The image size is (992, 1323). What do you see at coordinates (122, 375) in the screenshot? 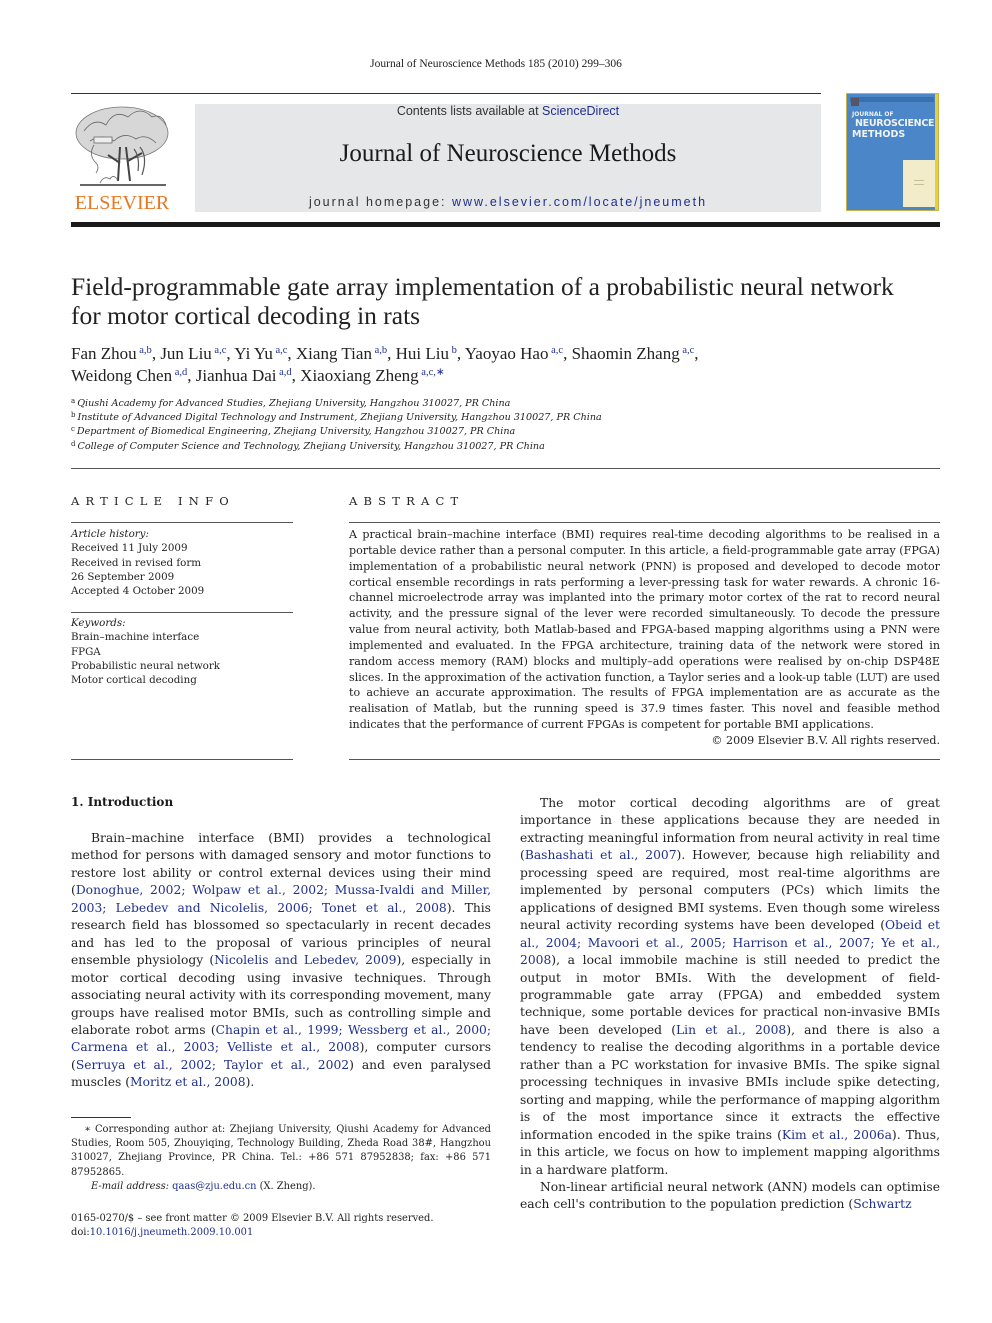
I see `author-name: Weidong Chen` at bounding box center [122, 375].